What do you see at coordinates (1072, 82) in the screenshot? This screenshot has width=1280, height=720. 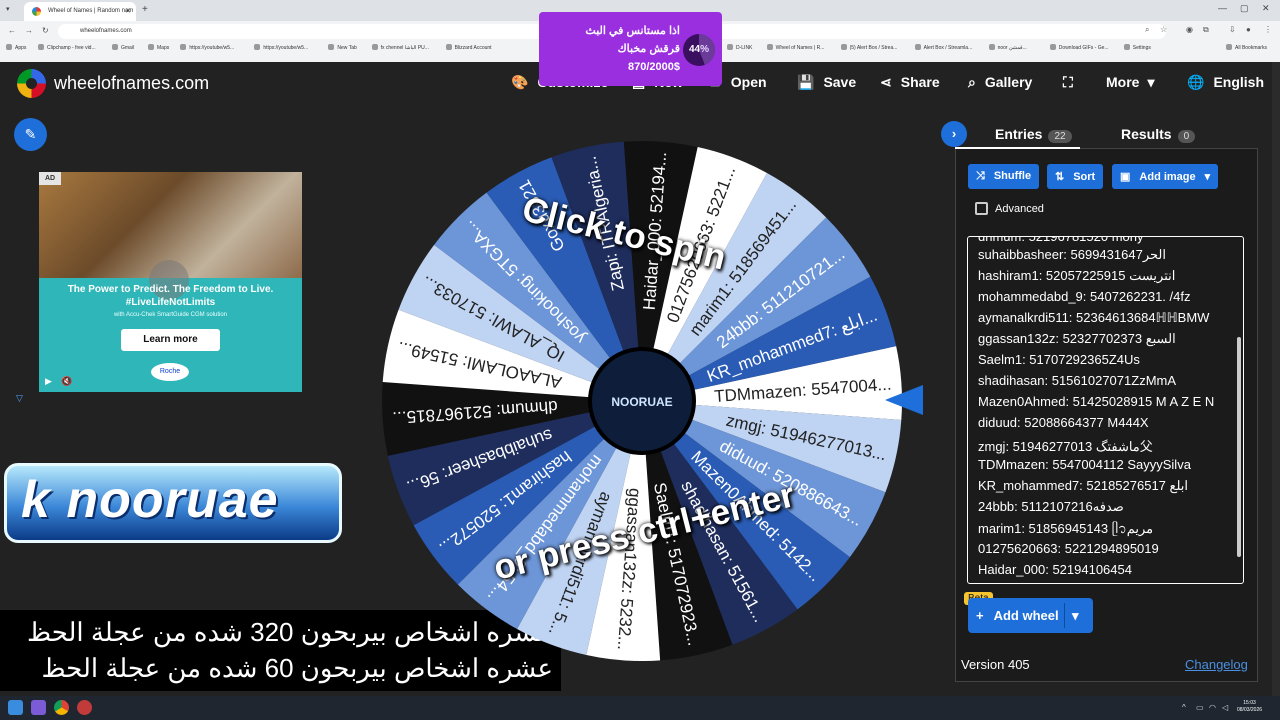 I see `nav-fullscreen-button: ⛶` at bounding box center [1072, 82].